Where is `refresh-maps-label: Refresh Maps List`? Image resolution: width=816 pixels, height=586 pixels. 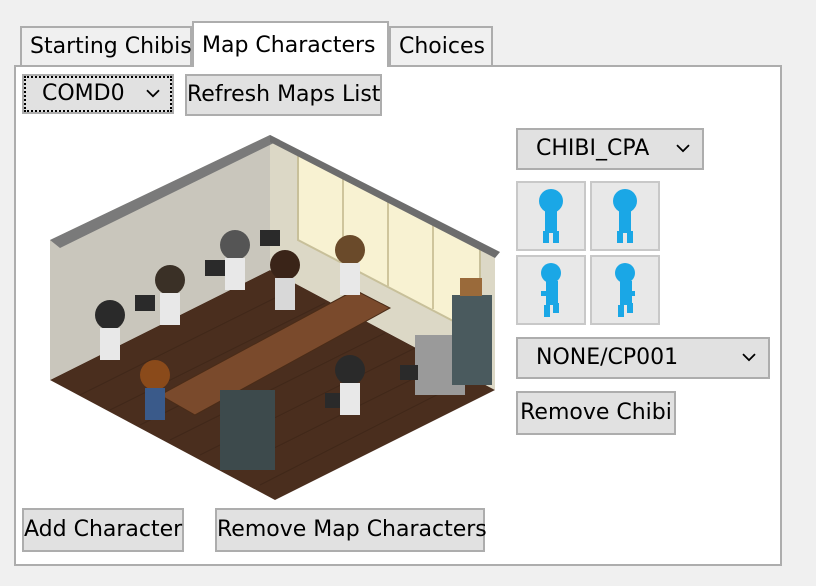
refresh-maps-label: Refresh Maps List is located at coordinates (284, 94).